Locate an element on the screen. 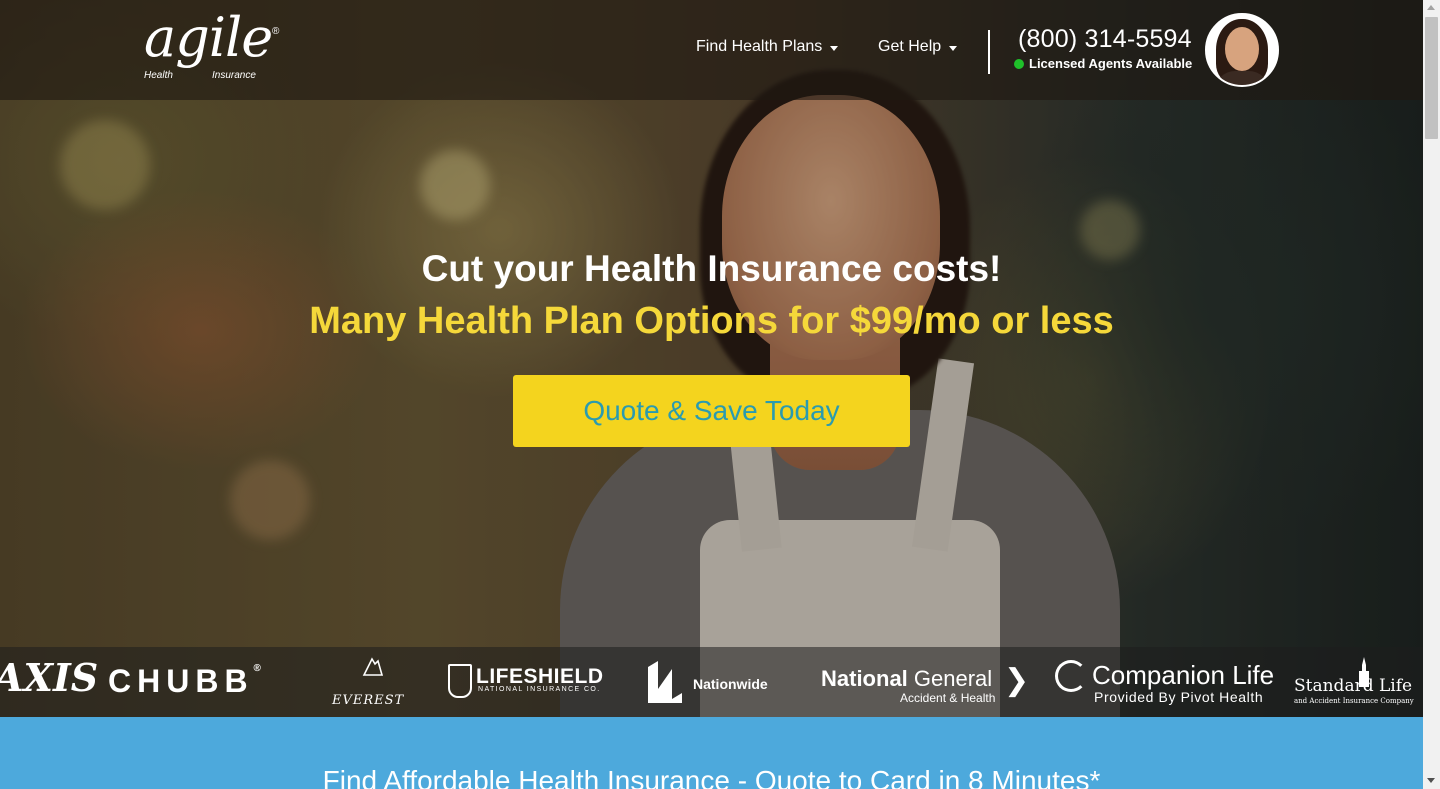 This screenshot has height=789, width=1440. quote-save-button: Quote & Save Today is located at coordinates (711, 411).